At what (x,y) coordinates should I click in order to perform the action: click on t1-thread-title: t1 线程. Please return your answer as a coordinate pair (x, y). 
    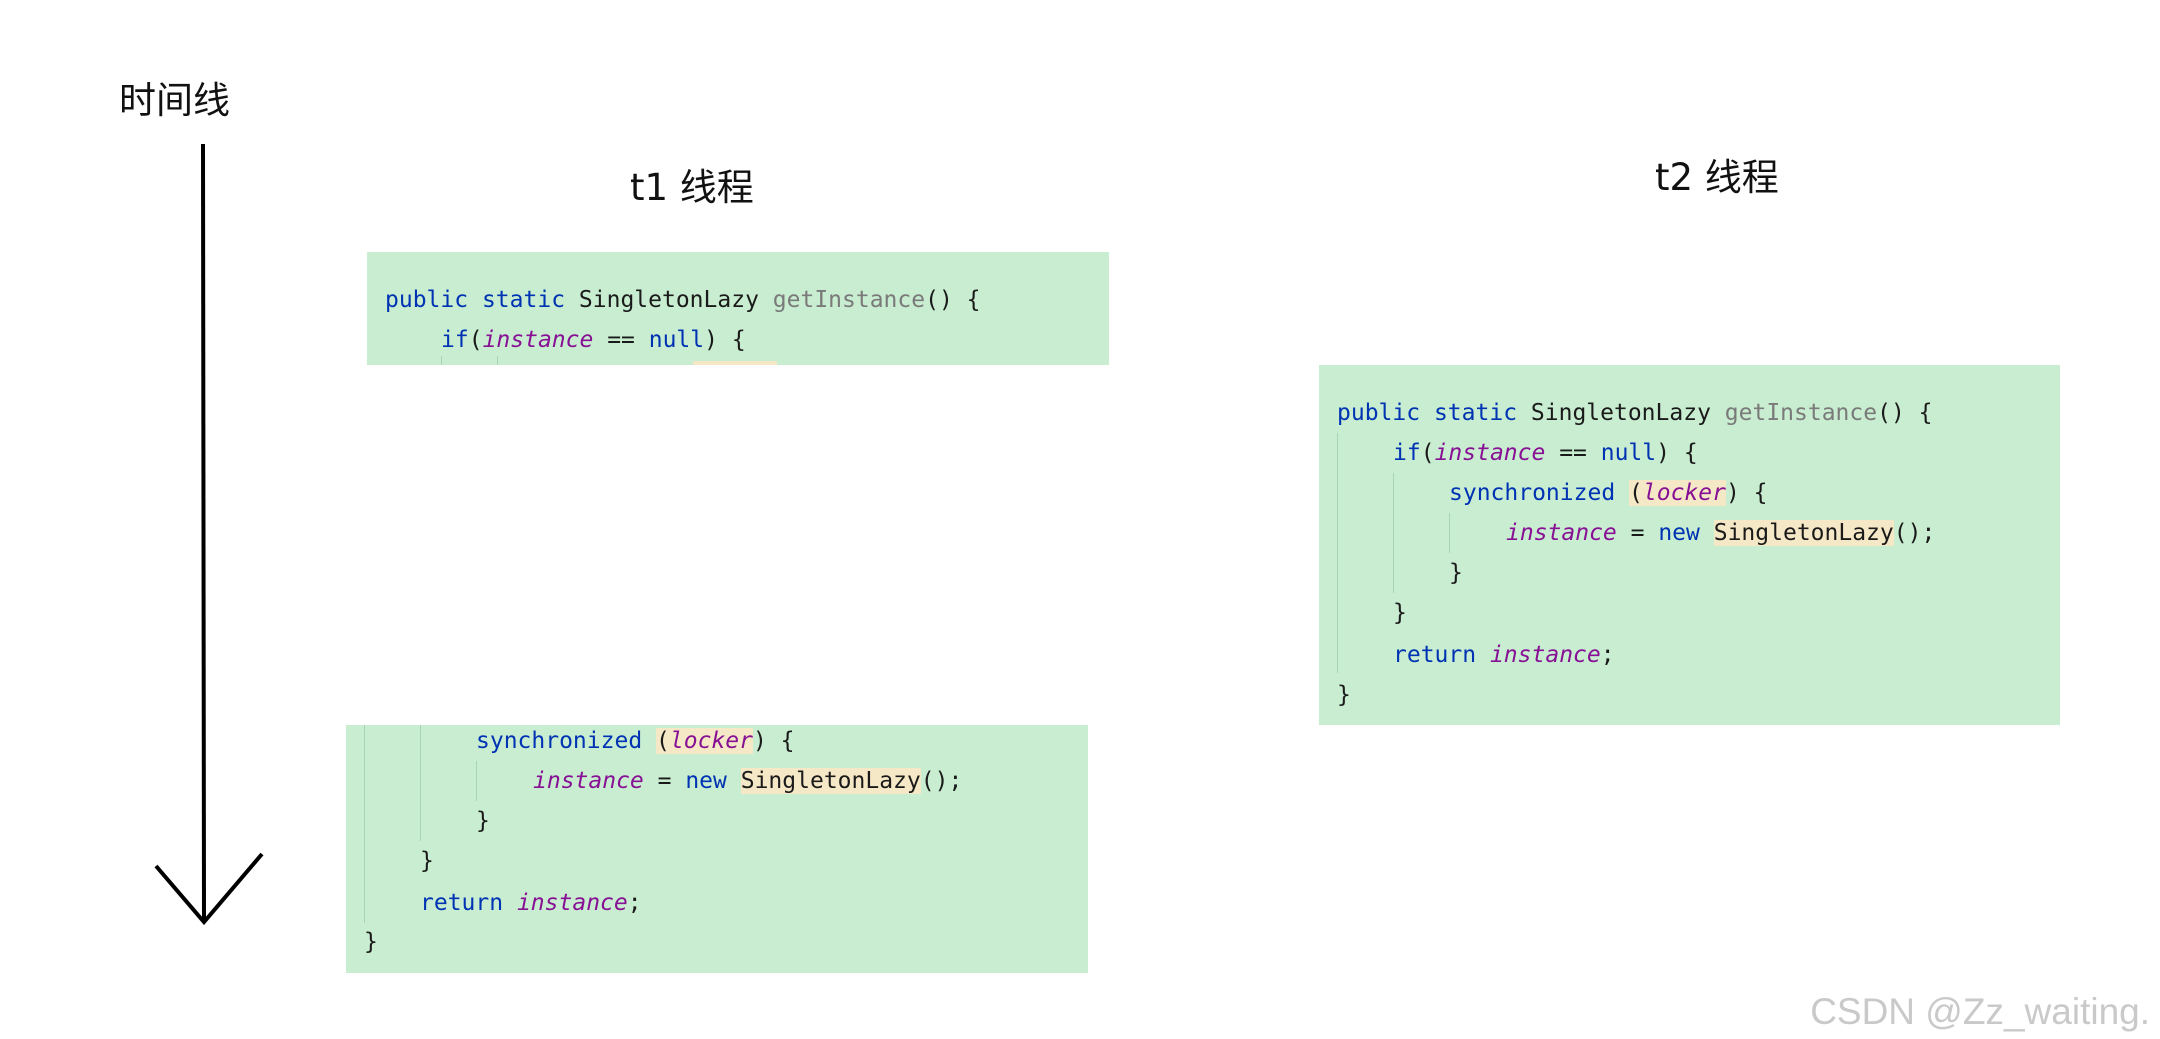
    Looking at the image, I should click on (692, 187).